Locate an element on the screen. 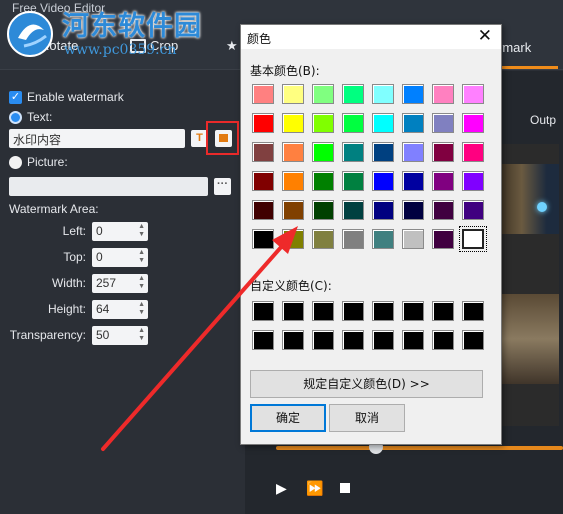 This screenshot has height=514, width=563. left-stepper: 0 ▲ ▼ is located at coordinates (120, 231).